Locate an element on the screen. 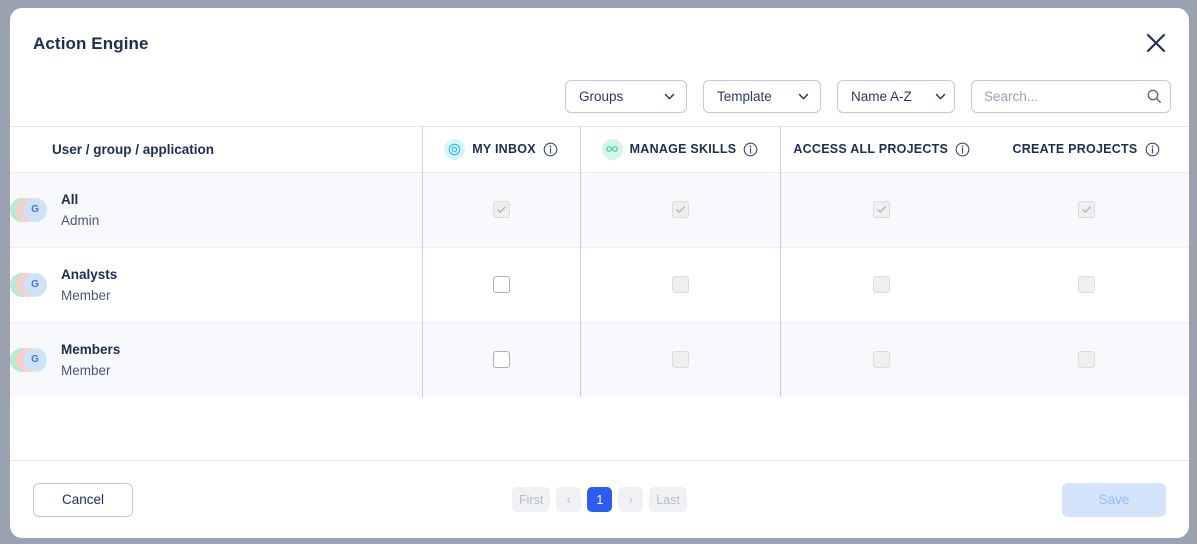 Image resolution: width=1197 pixels, height=544 pixels. row-name-cell: G All Admin is located at coordinates (216, 209).